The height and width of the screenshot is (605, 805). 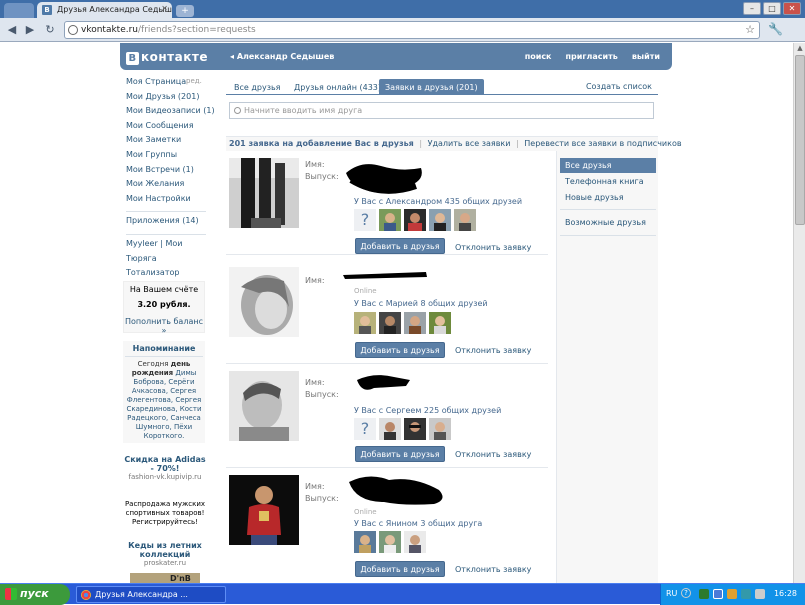 What do you see at coordinates (180, 578) in the screenshot?
I see `ad-image-text: D'nB` at bounding box center [180, 578].